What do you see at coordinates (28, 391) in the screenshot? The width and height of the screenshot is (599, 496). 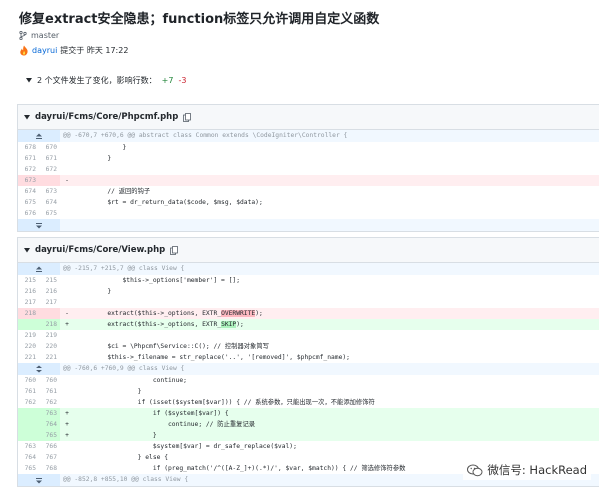 I see `old-line-number: 761` at bounding box center [28, 391].